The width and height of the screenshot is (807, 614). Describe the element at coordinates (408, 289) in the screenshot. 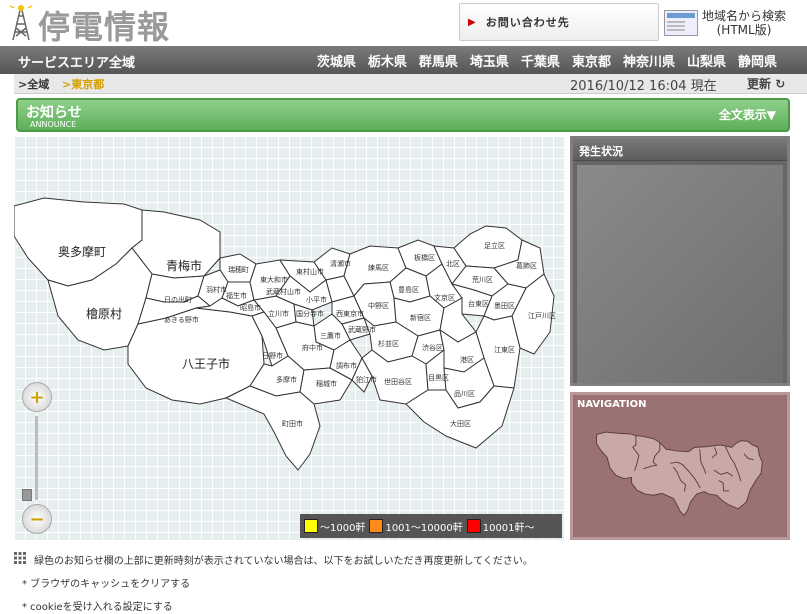

I see `label-toshima: 豊島区` at that location.